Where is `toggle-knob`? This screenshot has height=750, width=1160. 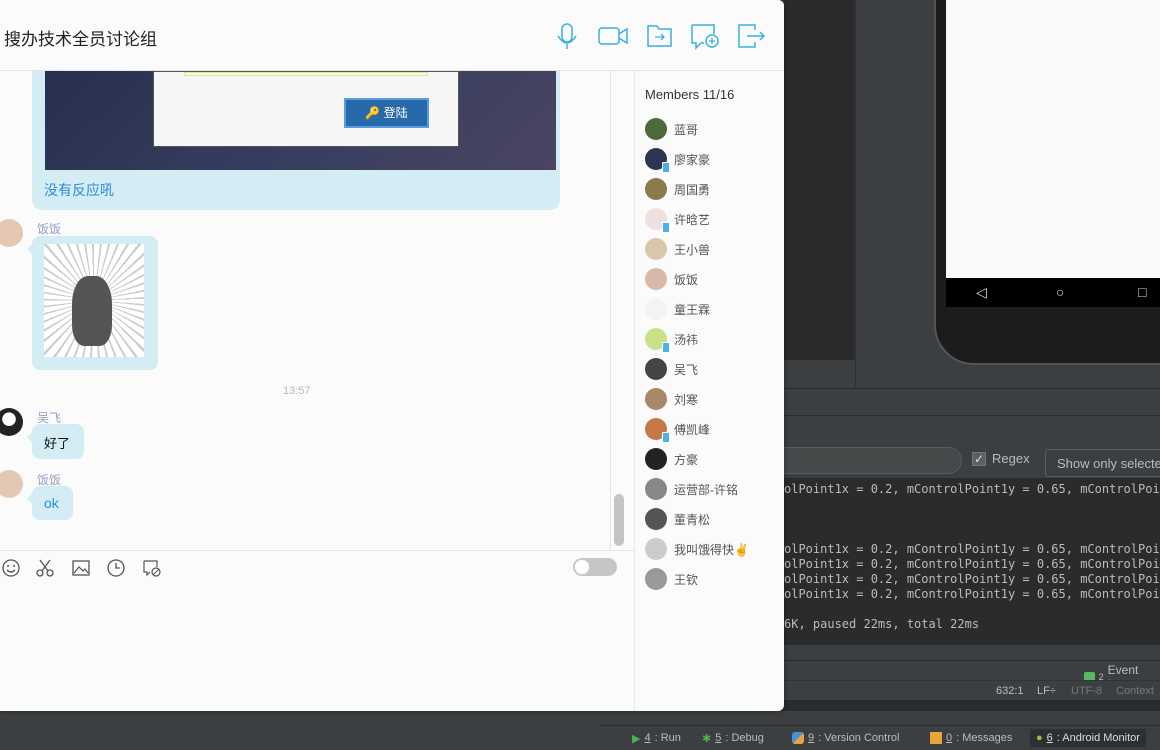 toggle-knob is located at coordinates (582, 567).